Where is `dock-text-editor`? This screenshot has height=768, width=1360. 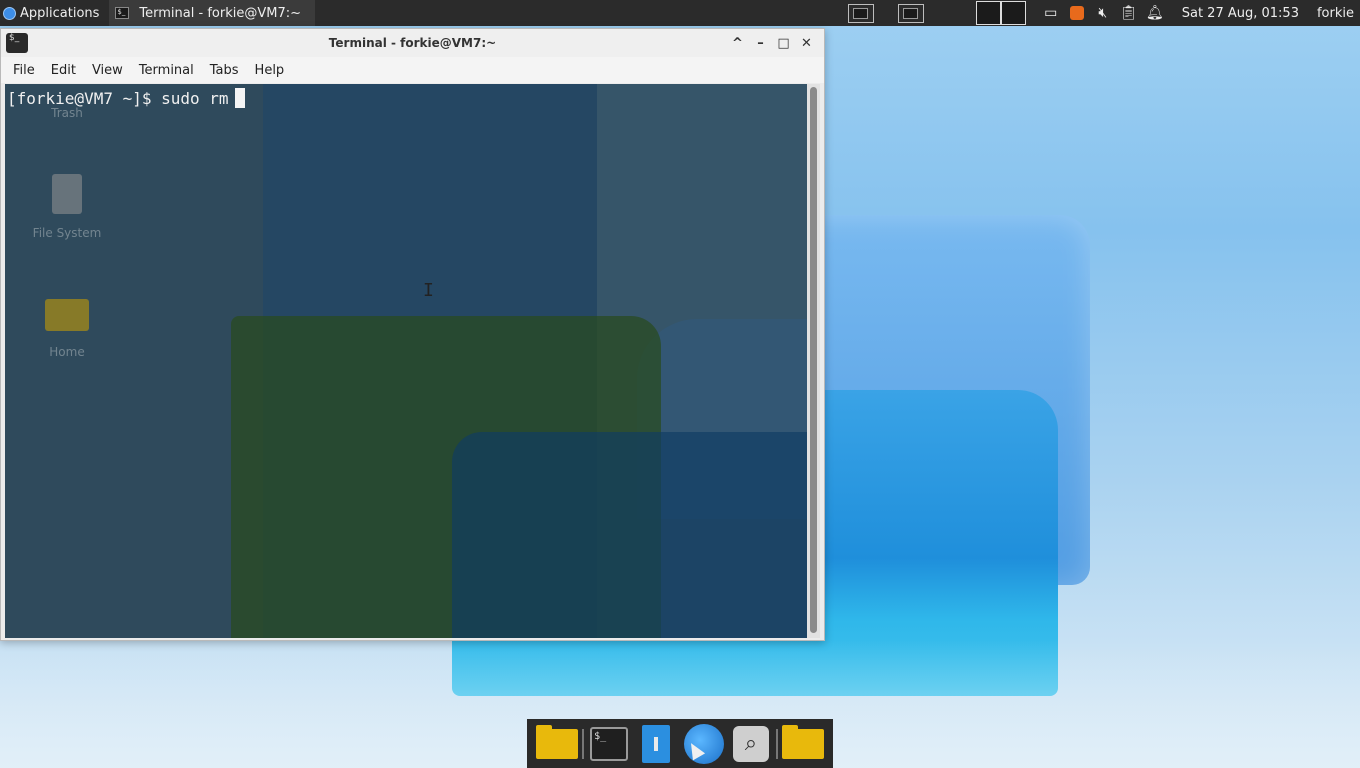 dock-text-editor is located at coordinates (656, 744).